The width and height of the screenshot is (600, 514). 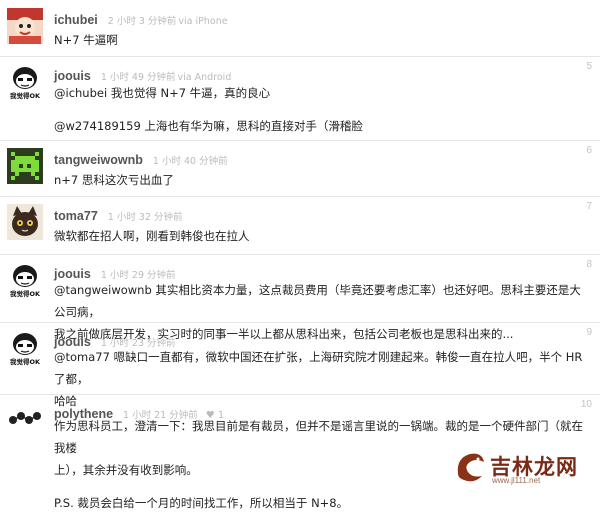 I want to click on username-link: tangweiwownb, so click(x=98, y=160).